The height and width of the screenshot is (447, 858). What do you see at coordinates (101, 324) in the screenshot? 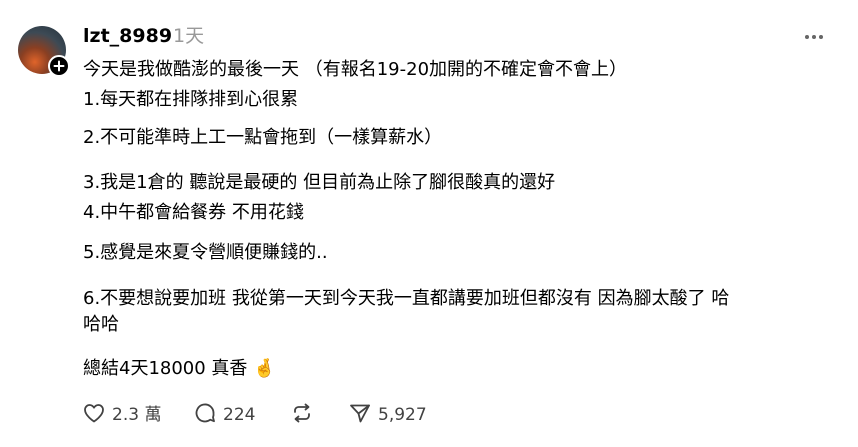
I see `post-line-6-cont: 哈哈` at bounding box center [101, 324].